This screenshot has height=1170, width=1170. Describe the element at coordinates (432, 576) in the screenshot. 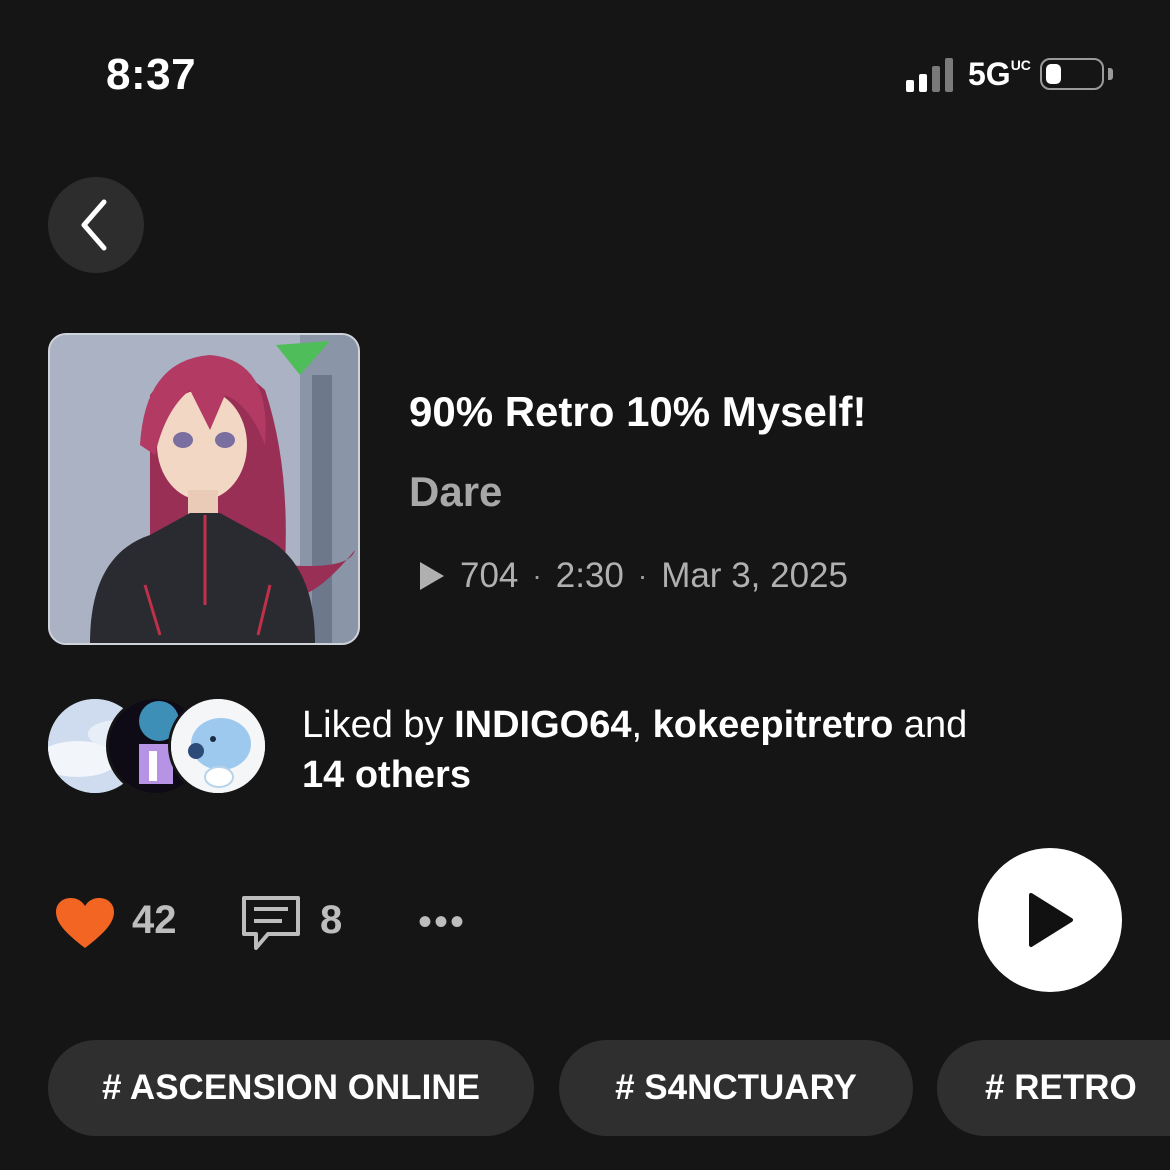

I see `play-count-icon` at that location.